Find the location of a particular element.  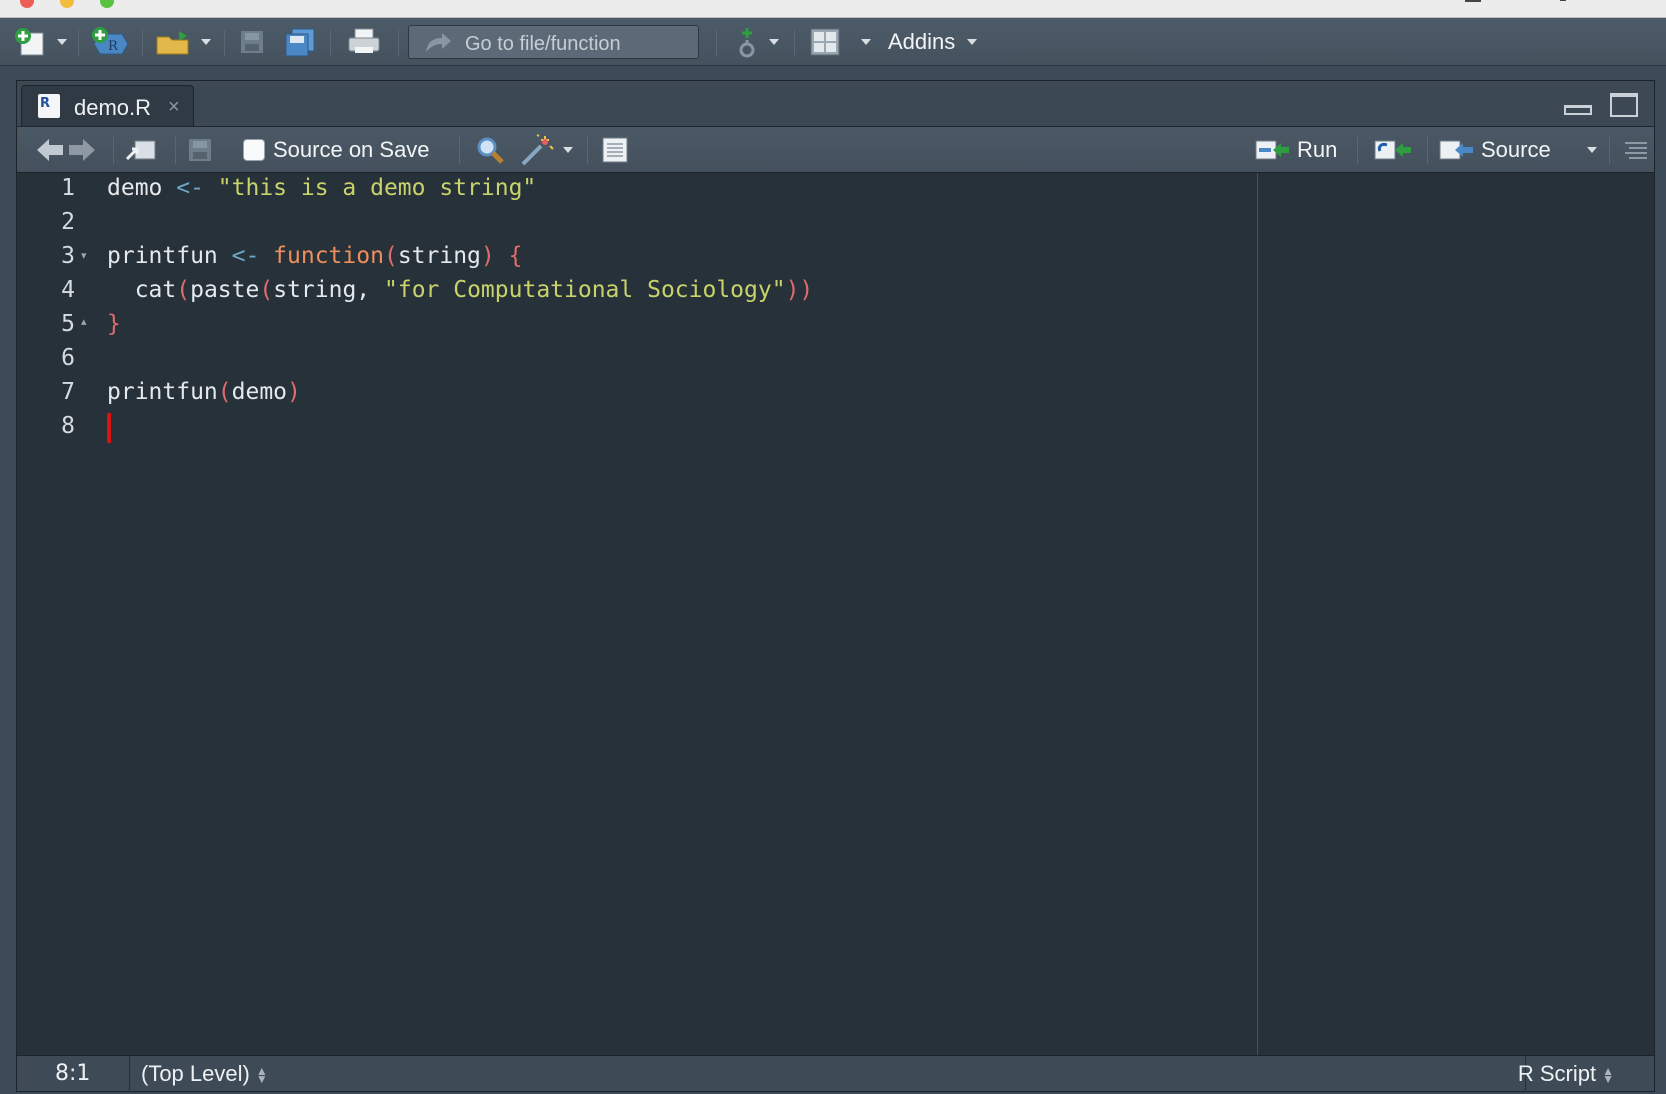

source-on-save-label: Source on Save is located at coordinates (351, 149).